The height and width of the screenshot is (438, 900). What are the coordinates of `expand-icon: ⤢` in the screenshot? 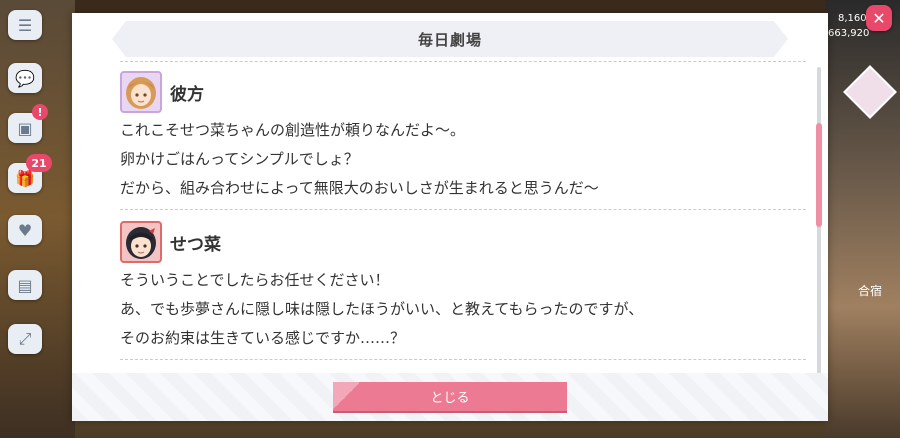 It's located at (25, 338).